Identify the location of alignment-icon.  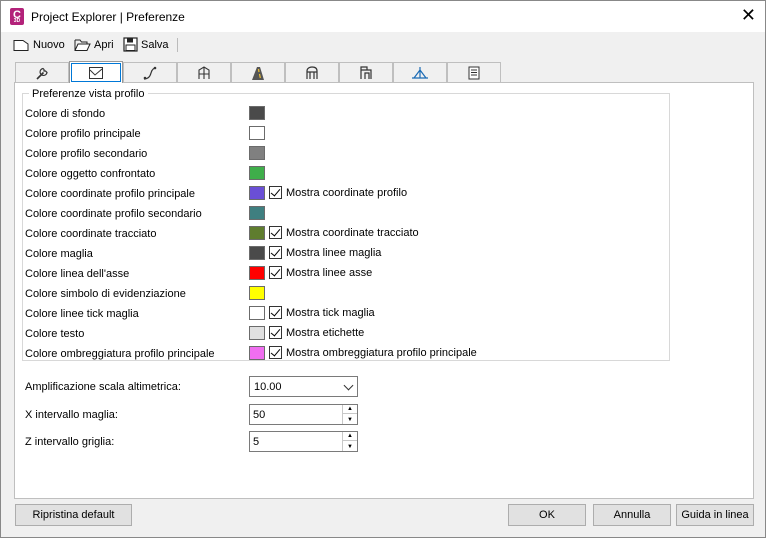
(150, 73).